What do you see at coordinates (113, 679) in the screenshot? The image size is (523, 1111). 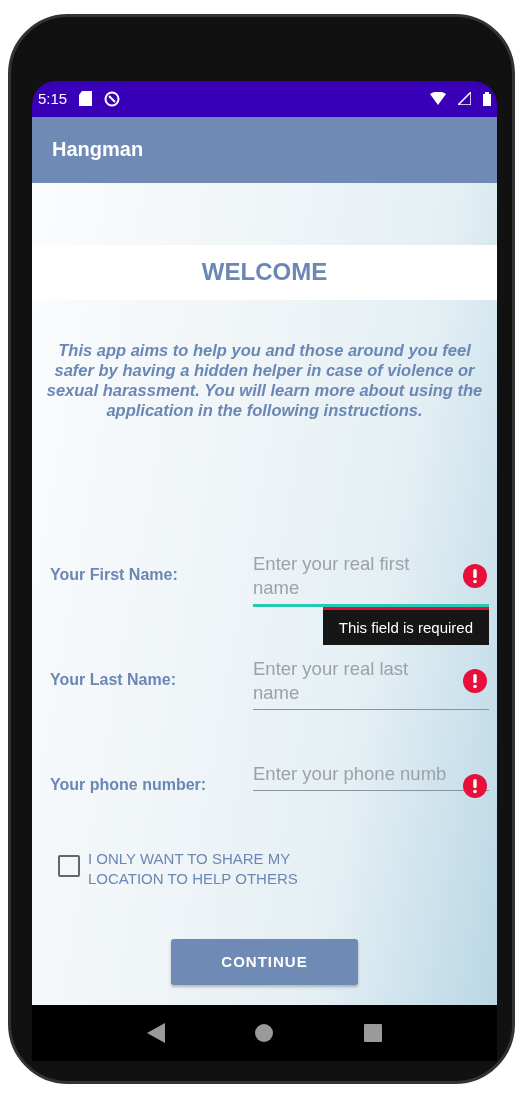 I see `field-label: Your Last Name:` at bounding box center [113, 679].